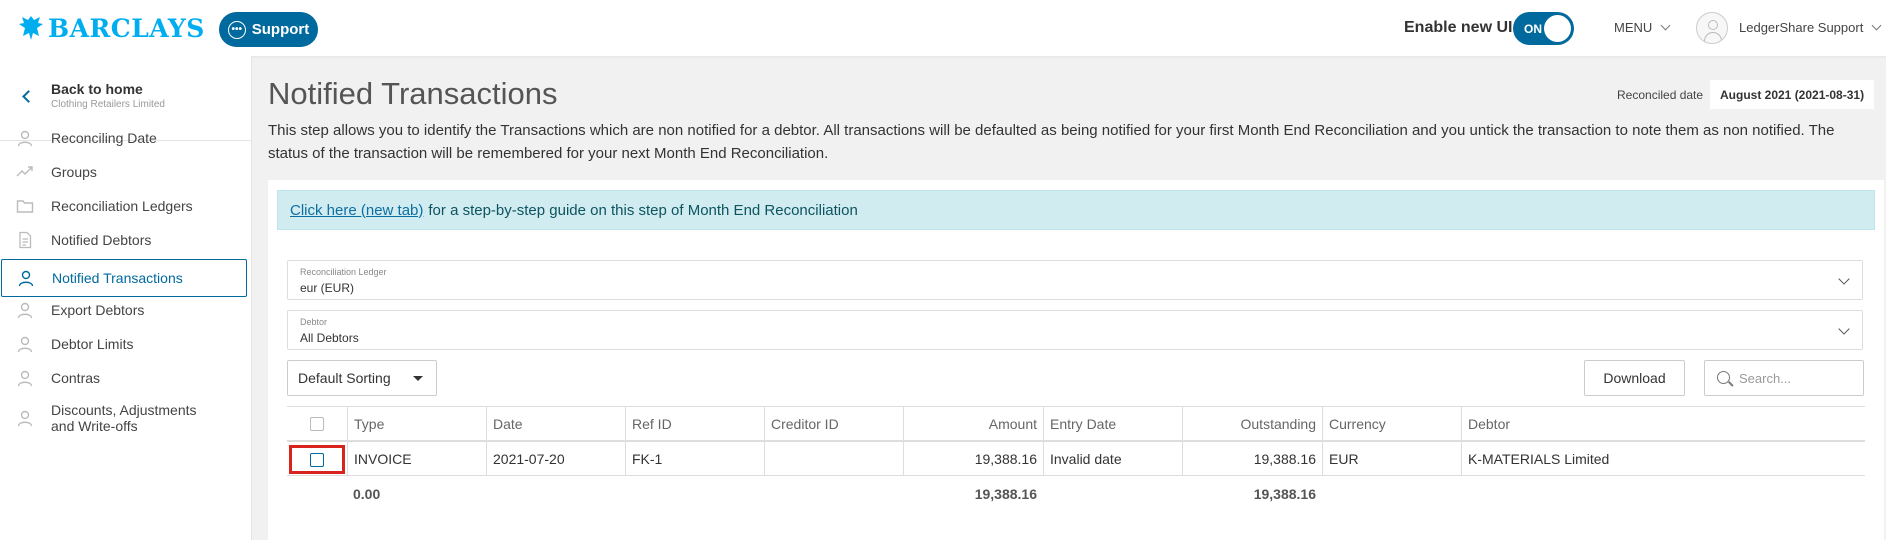 This screenshot has width=1886, height=540. Describe the element at coordinates (1801, 27) in the screenshot. I see `user-name: LedgerShare Support` at that location.